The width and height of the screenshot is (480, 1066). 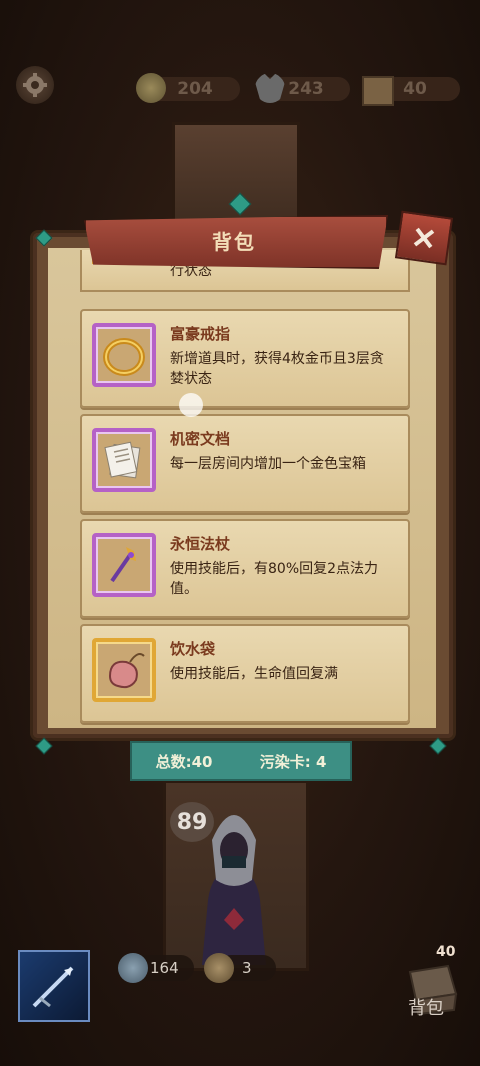 I want to click on list-item-eternal-staff: 永恒法杖 使用技能后，有80%回复2点法力值。, so click(x=245, y=568).